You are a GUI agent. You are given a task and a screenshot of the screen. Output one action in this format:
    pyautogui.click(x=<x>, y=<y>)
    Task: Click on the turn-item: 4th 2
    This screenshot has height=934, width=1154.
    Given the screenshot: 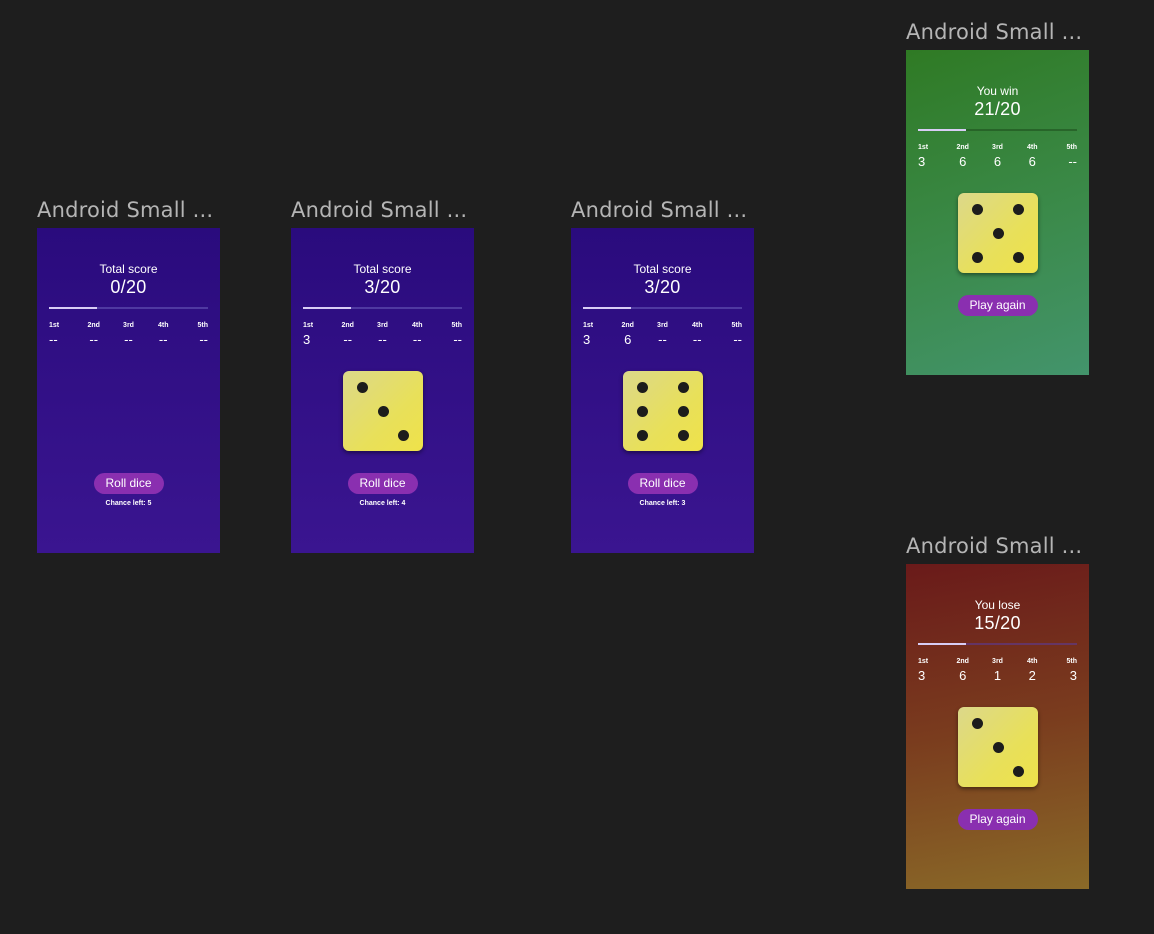 What is the action you would take?
    pyautogui.click(x=1032, y=670)
    